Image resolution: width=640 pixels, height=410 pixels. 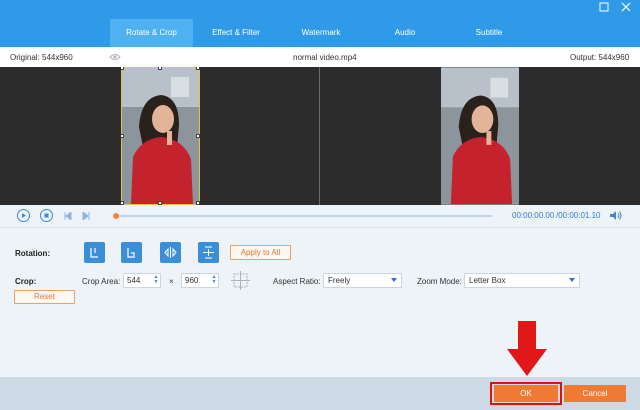 I want to click on zoom-mode-select: Letter Box, so click(x=522, y=280).